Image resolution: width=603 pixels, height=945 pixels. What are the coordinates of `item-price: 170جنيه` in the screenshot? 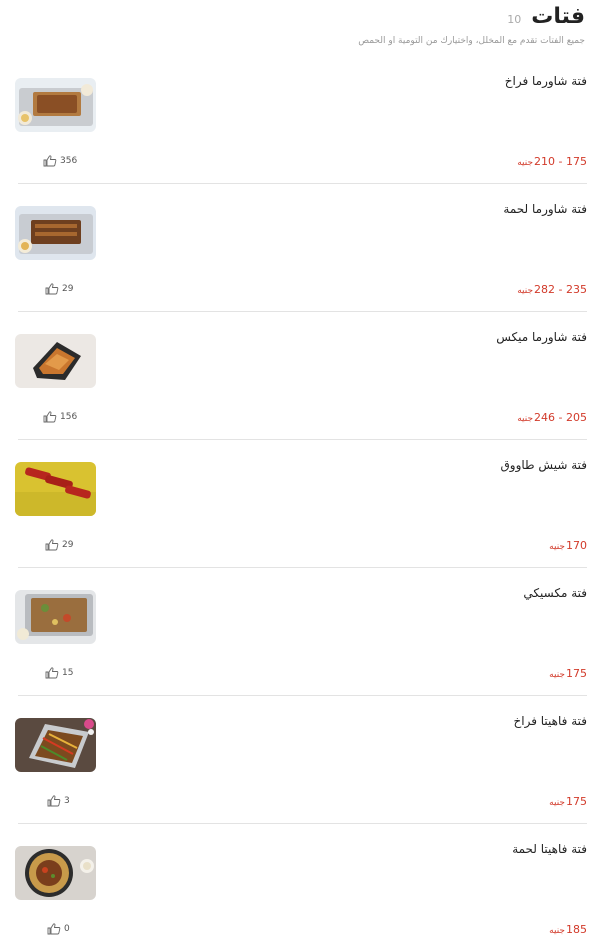 It's located at (568, 545).